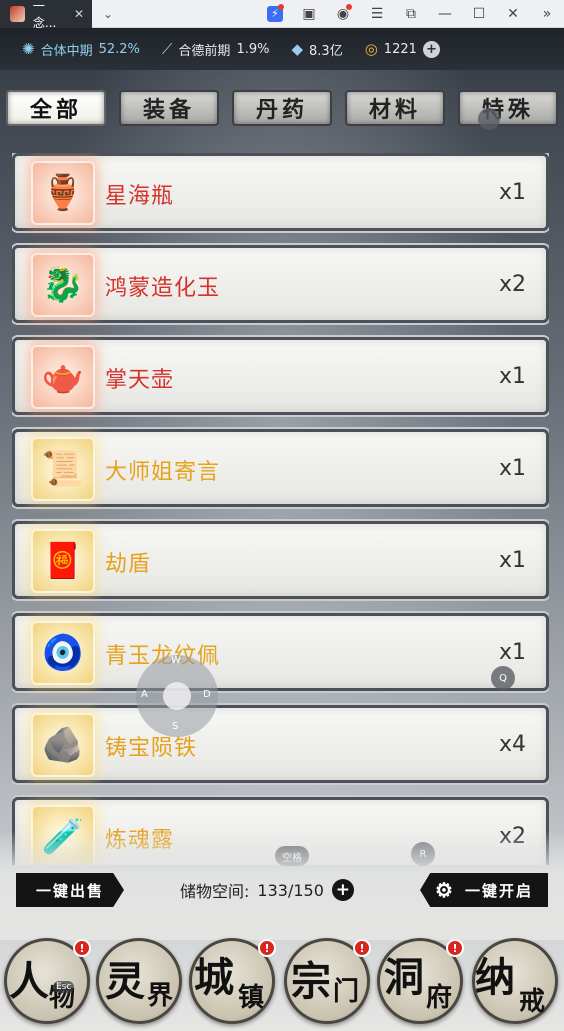 This screenshot has width=564, height=1031. Describe the element at coordinates (439, 998) in the screenshot. I see `nav-cave-small: 府` at that location.